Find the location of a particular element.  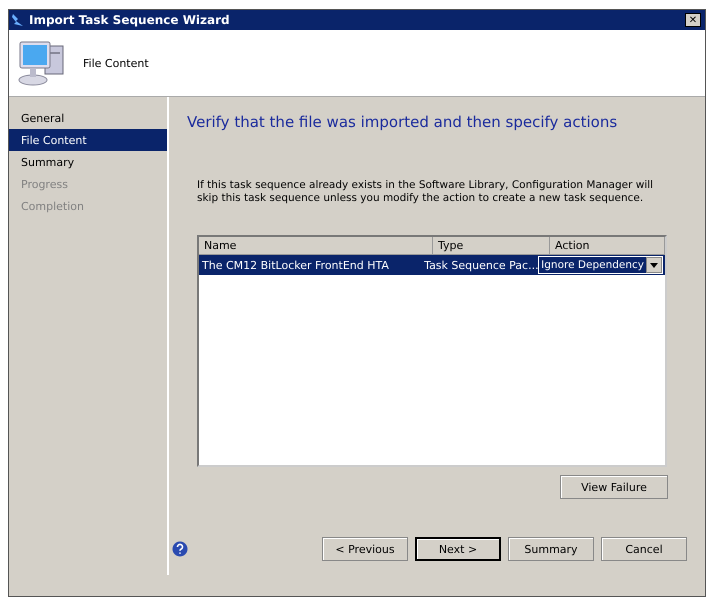

table-cell-text: The CM12 BitLocker FrontEnd HTA is located at coordinates (295, 265).